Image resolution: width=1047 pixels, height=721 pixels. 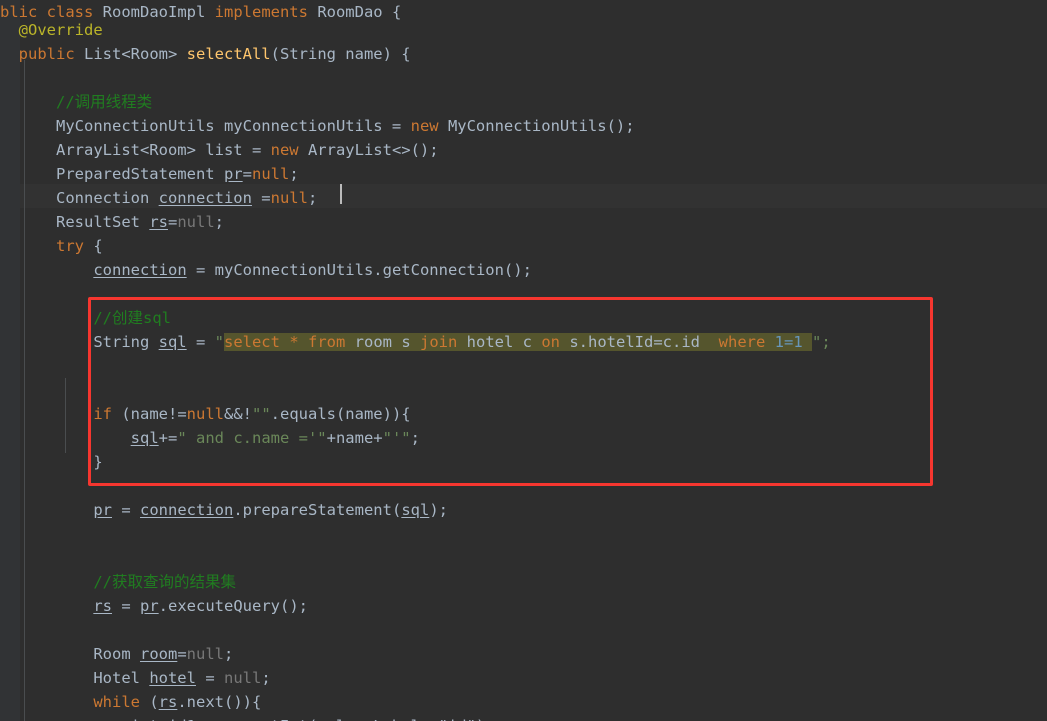 I want to click on code-token: @Override, so click(x=60, y=30).